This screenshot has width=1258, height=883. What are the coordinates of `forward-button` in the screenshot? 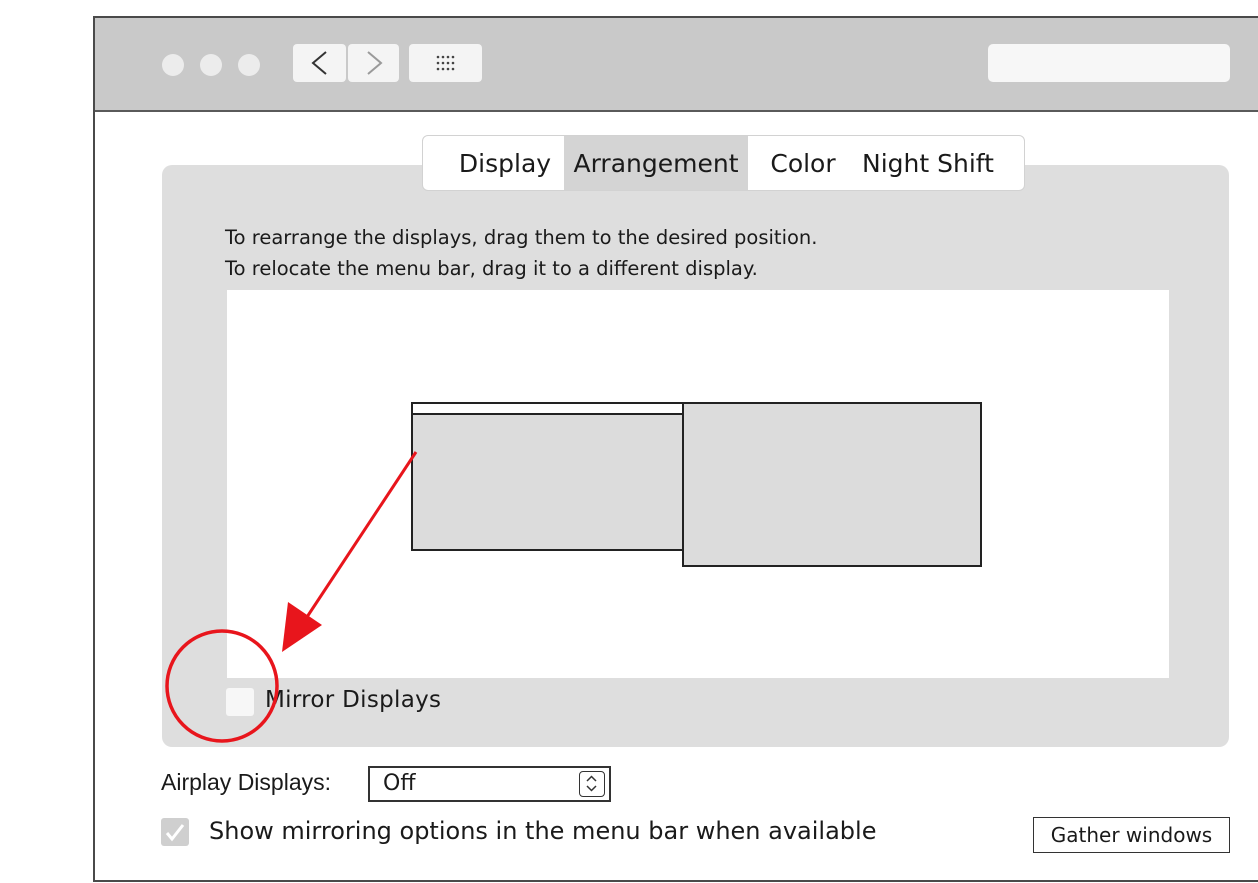 It's located at (373, 63).